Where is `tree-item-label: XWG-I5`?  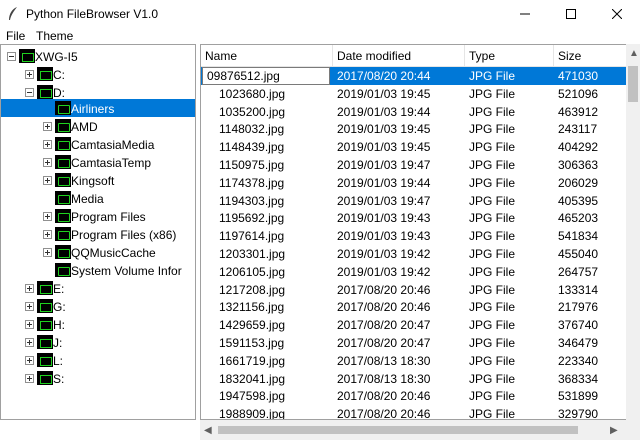
tree-item-label: XWG-I5 is located at coordinates (56, 57).